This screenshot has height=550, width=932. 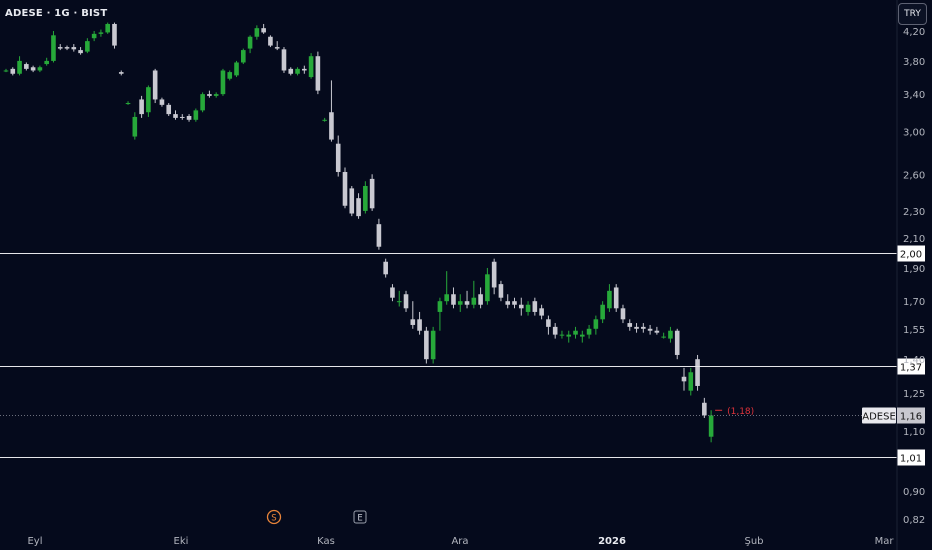 What do you see at coordinates (914, 175) in the screenshot?
I see `y-tick-label: 2,60` at bounding box center [914, 175].